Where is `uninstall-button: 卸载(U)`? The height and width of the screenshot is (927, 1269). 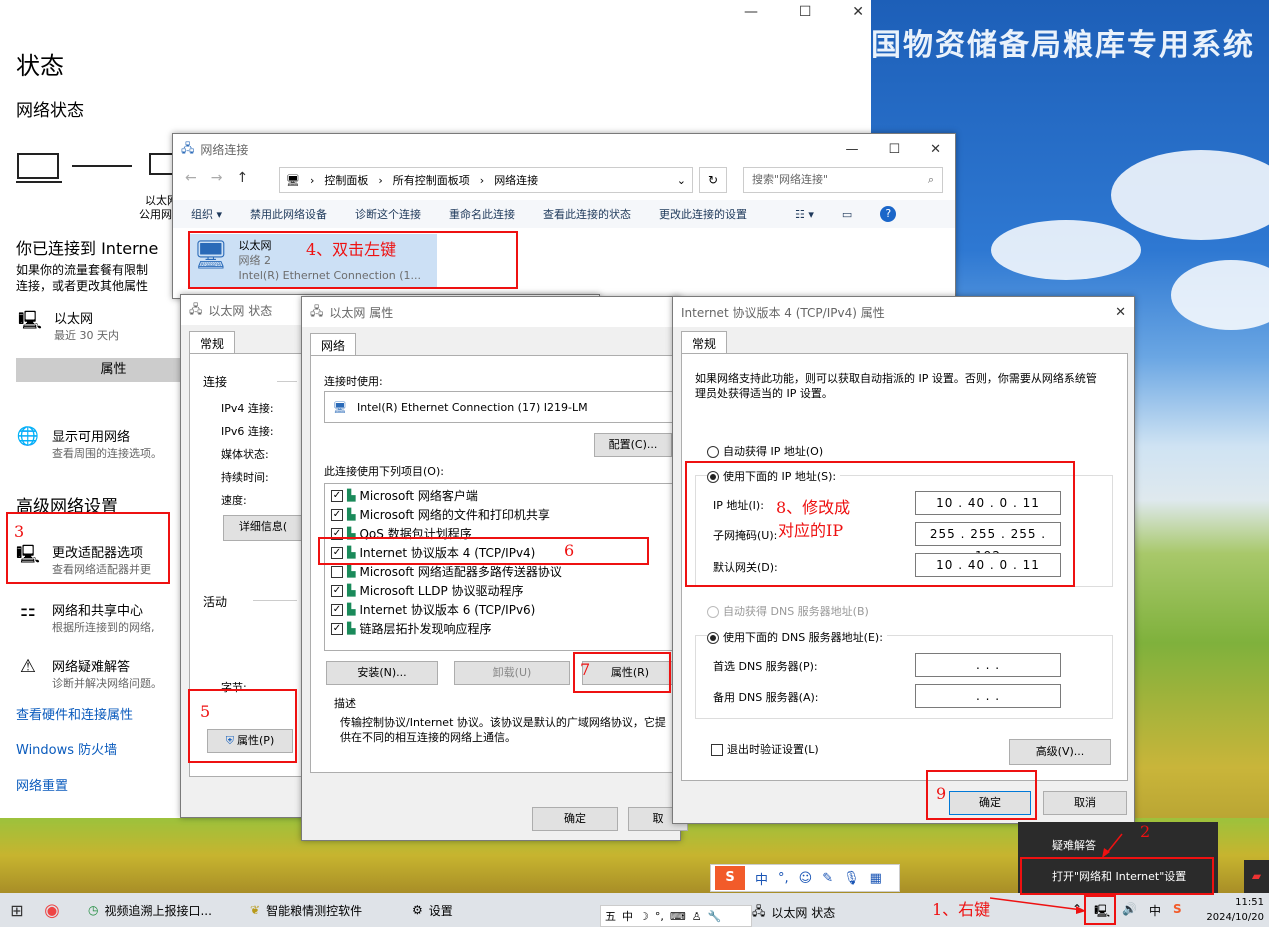
uninstall-button: 卸载(U) is located at coordinates (512, 673).